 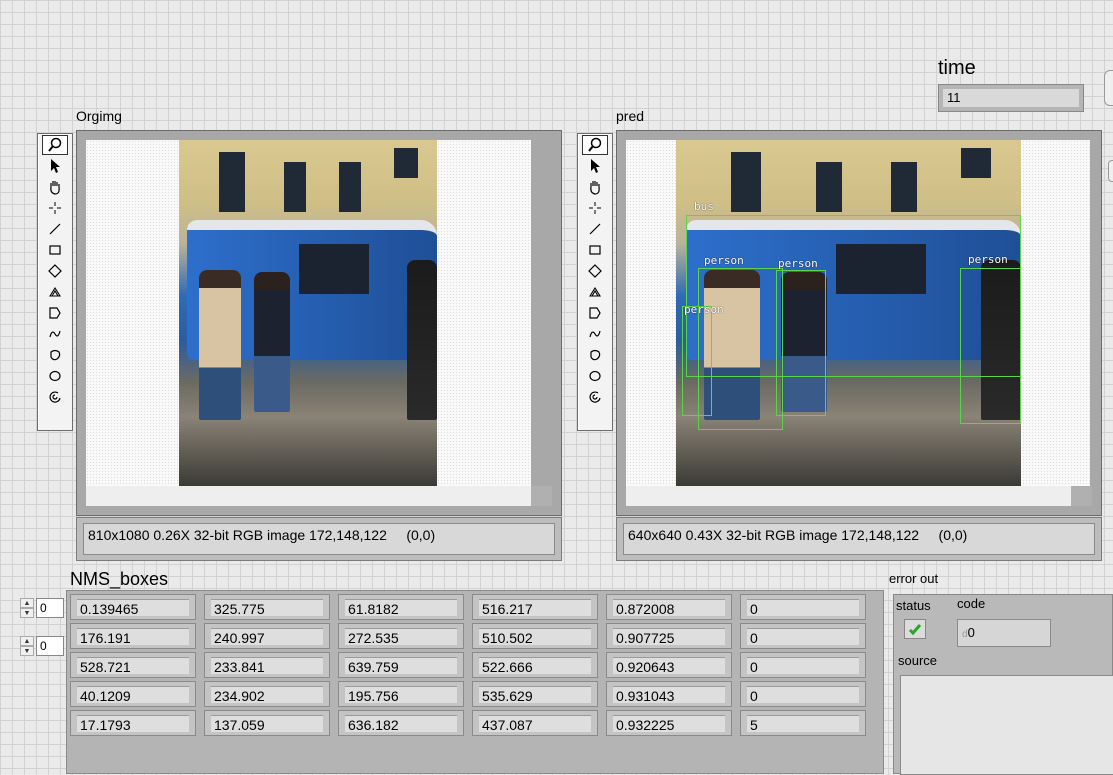 I want to click on nms-cell-value: 234.902, so click(x=267, y=695).